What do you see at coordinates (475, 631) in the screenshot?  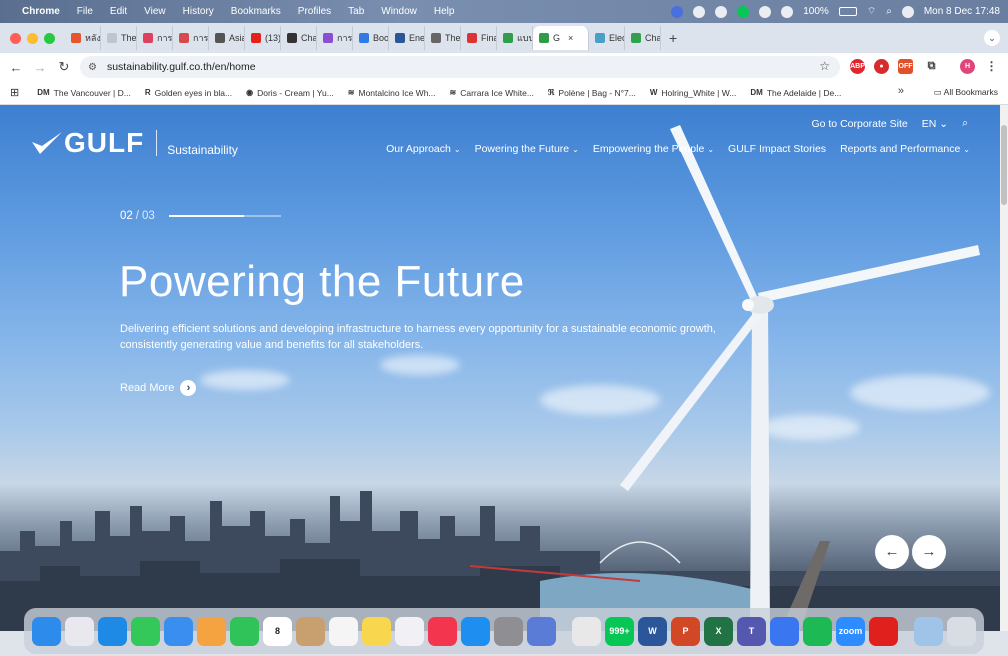 I see `app-store-dock-icon` at bounding box center [475, 631].